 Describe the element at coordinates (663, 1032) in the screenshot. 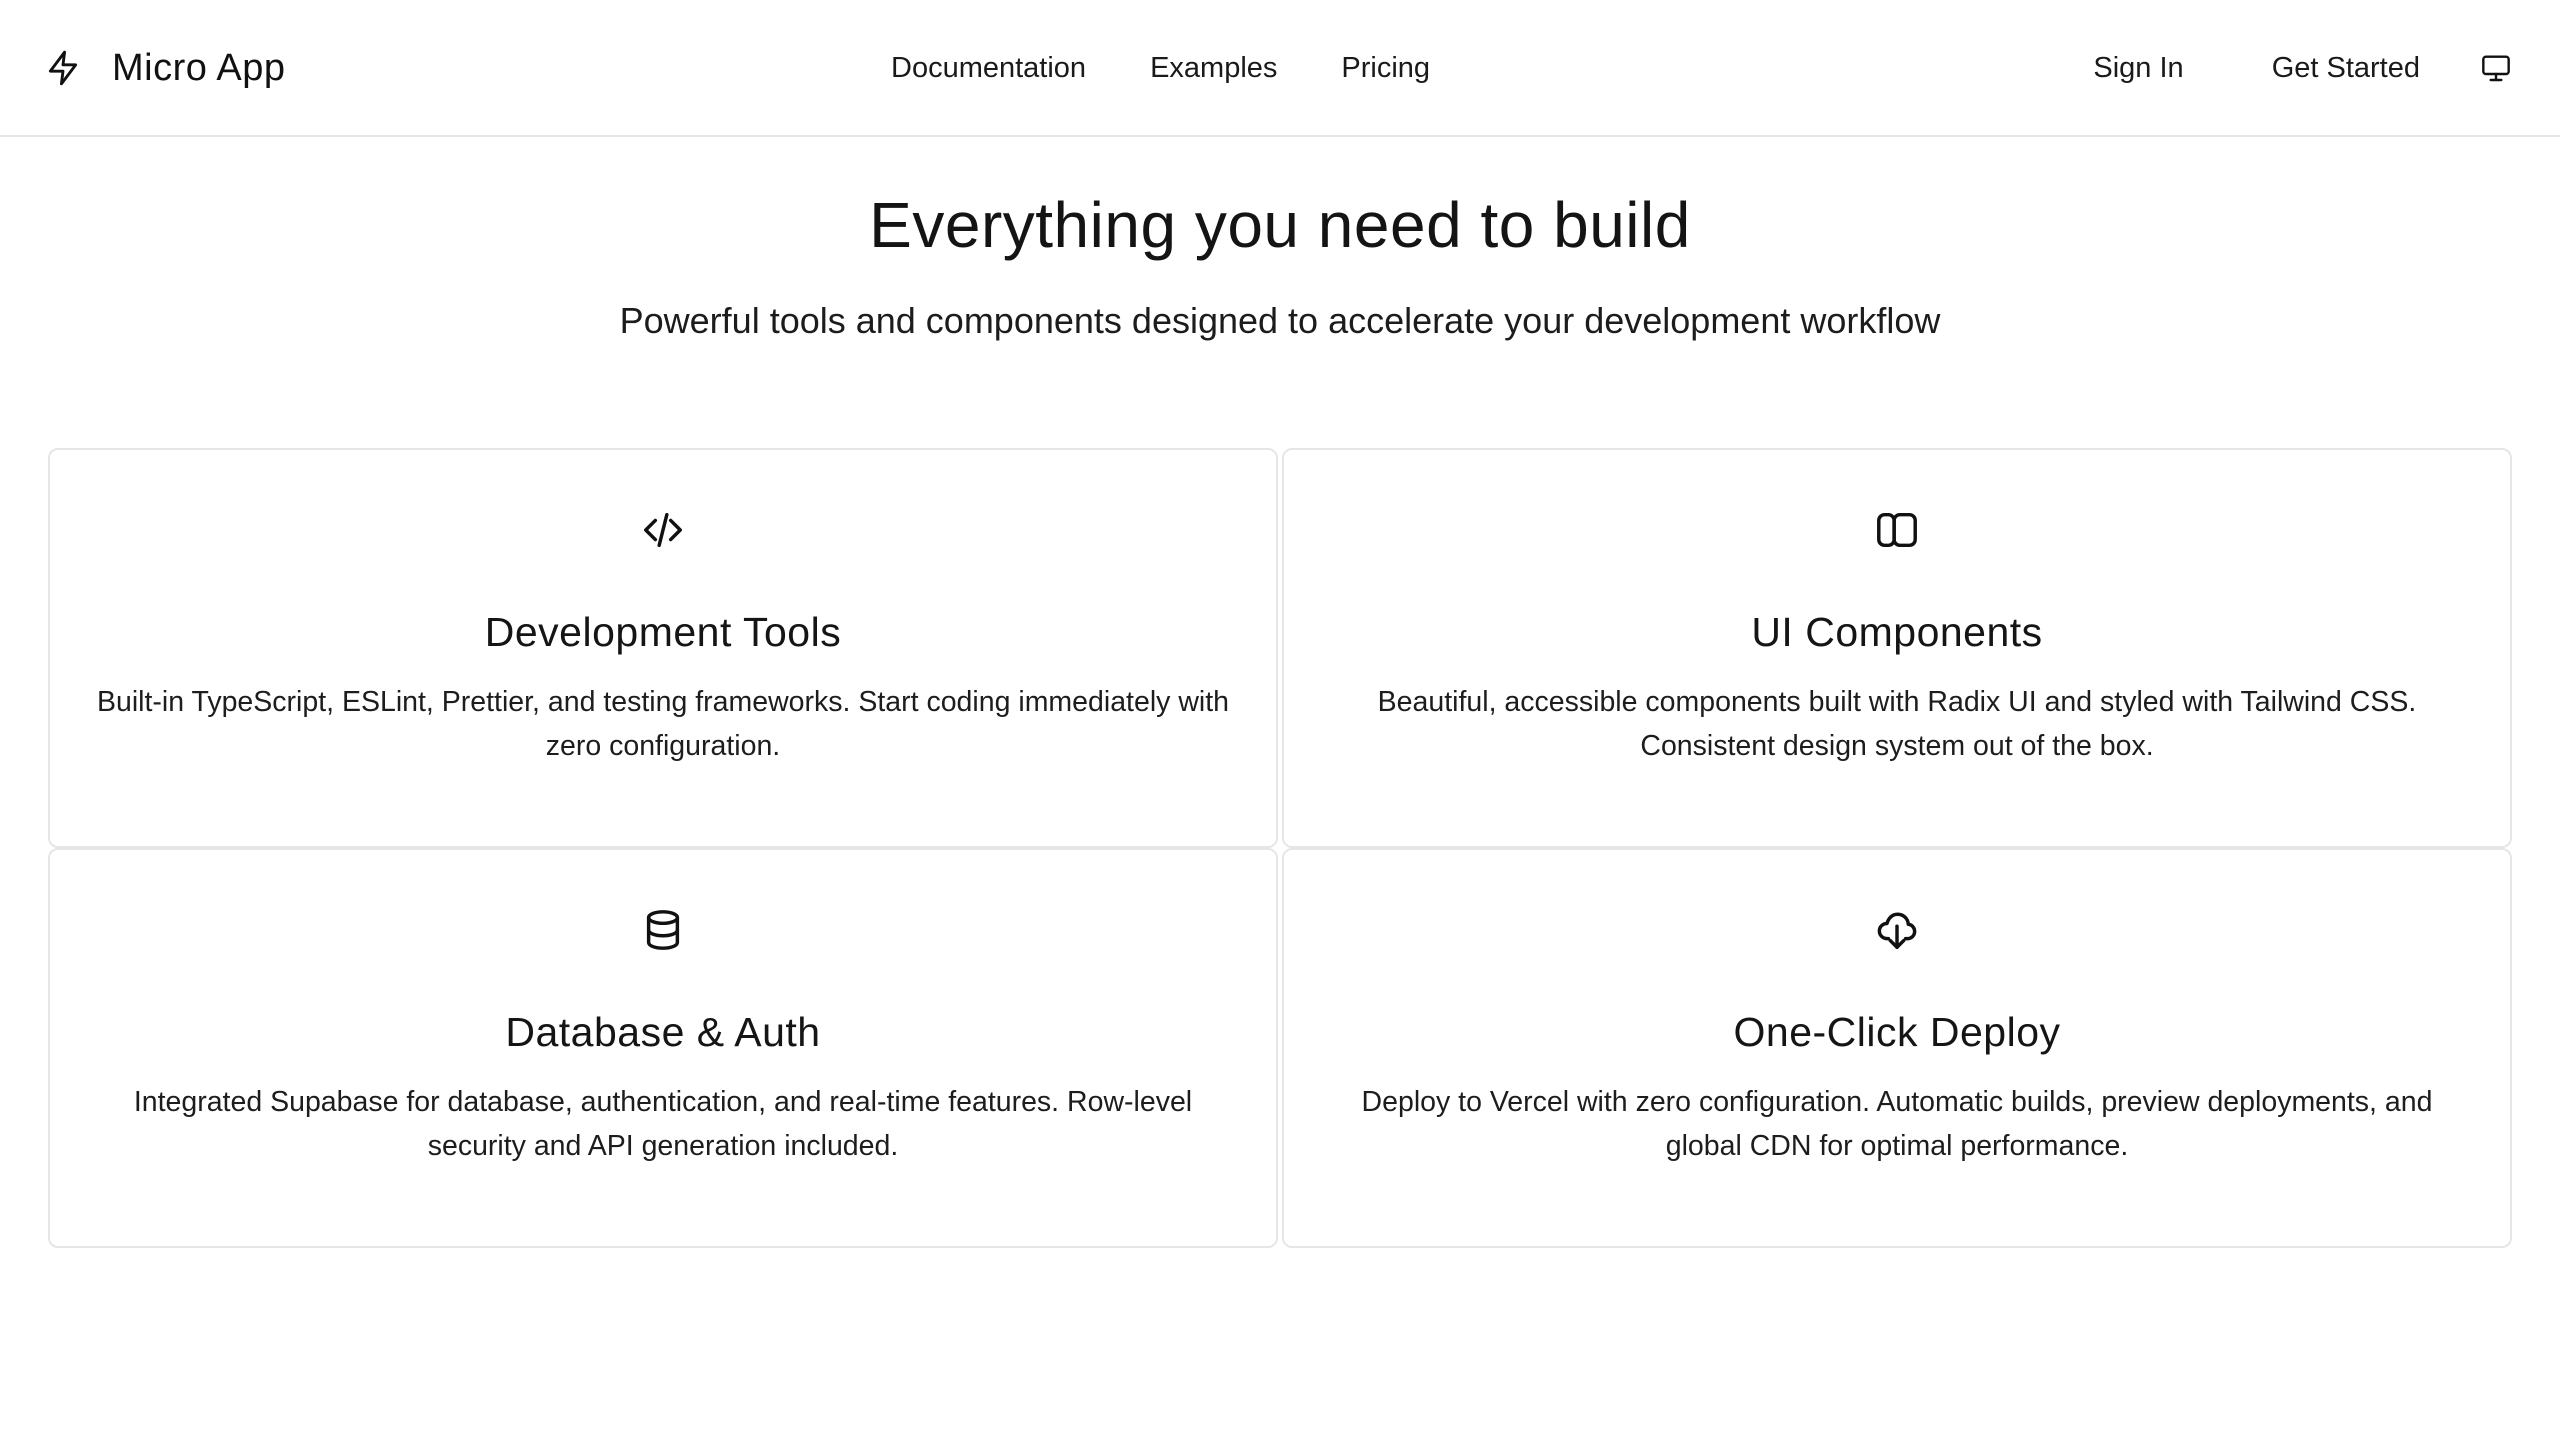

I see `feature-title: Database & Auth` at that location.